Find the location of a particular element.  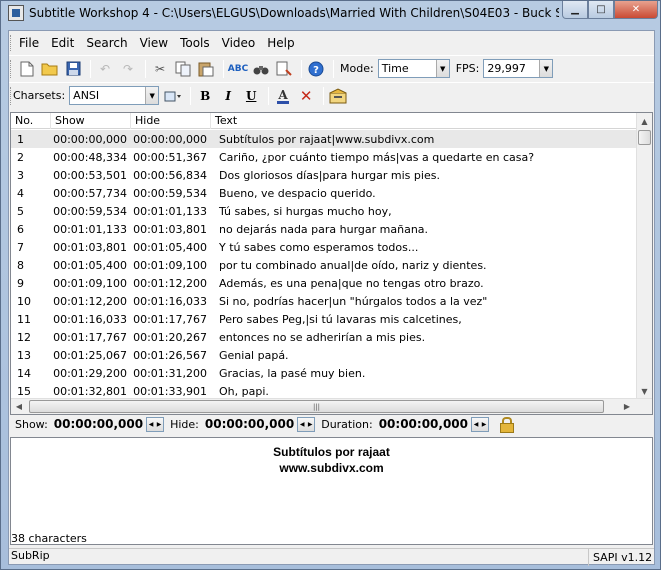

translator-icon is located at coordinates (338, 96).